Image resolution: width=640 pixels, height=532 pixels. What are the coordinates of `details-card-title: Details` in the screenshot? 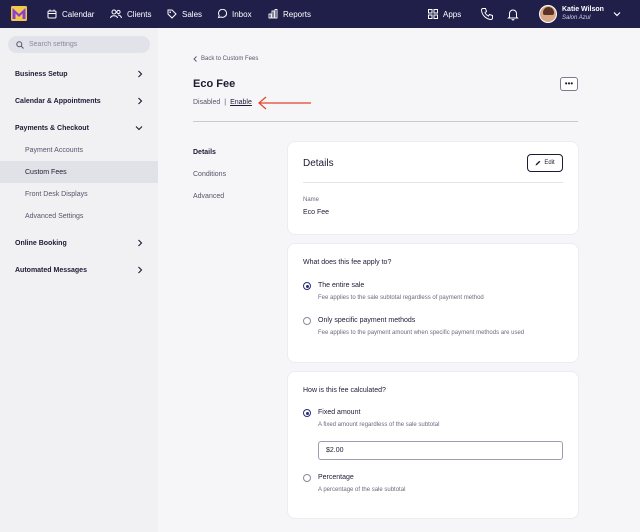 It's located at (318, 163).